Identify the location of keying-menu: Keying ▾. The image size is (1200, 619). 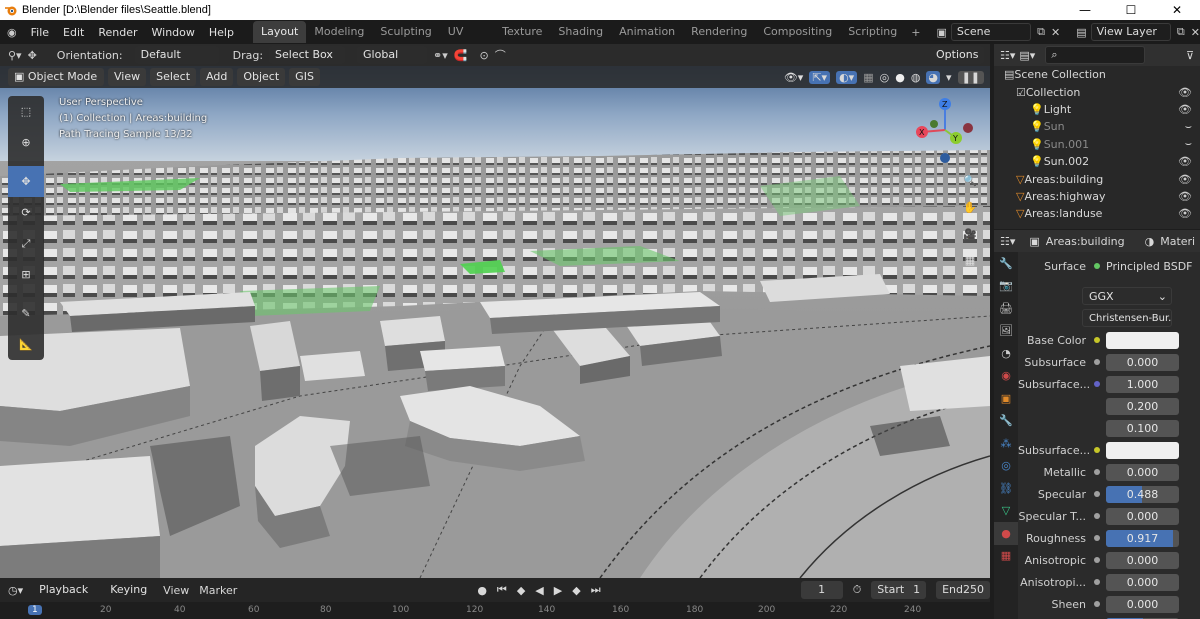
(128, 597).